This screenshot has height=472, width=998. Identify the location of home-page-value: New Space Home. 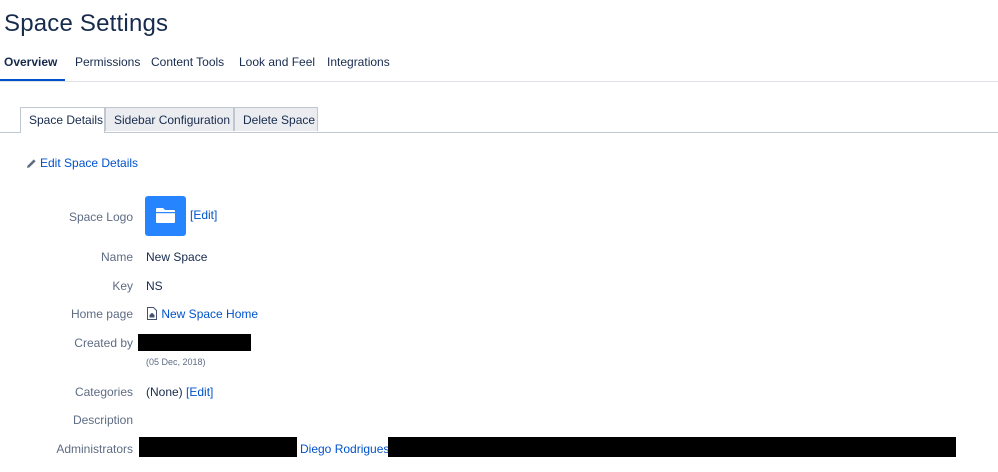
(202, 314).